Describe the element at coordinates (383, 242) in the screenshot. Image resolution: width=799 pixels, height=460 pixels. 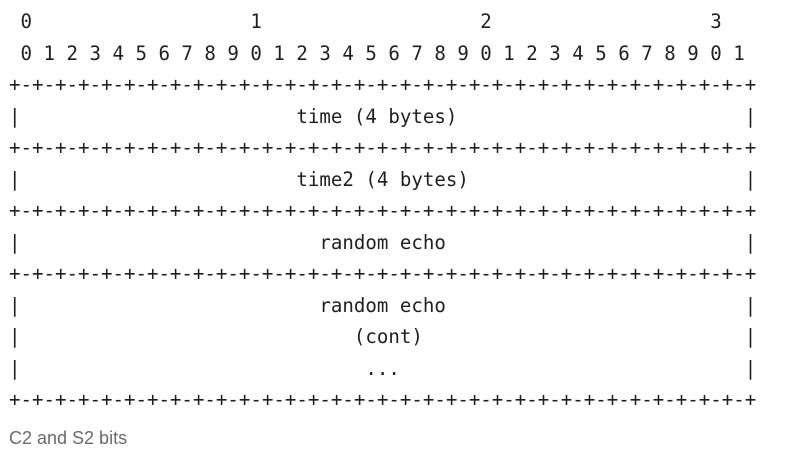
I see `field-random-echo: | random echo |` at that location.